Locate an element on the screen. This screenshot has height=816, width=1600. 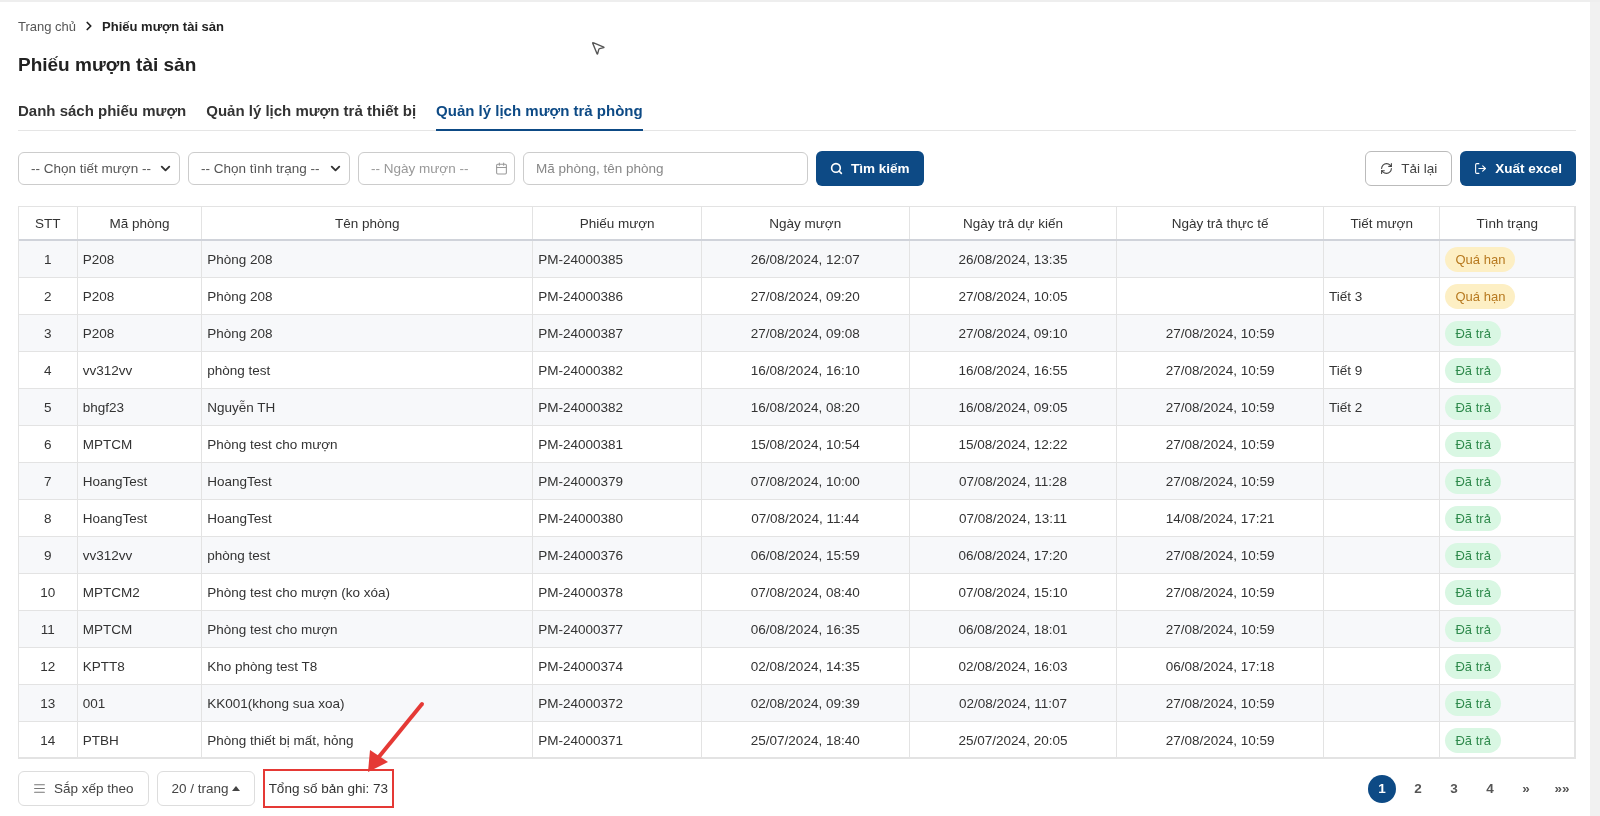
table-cell: 06/08/2024, 15:59 is located at coordinates (805, 555).